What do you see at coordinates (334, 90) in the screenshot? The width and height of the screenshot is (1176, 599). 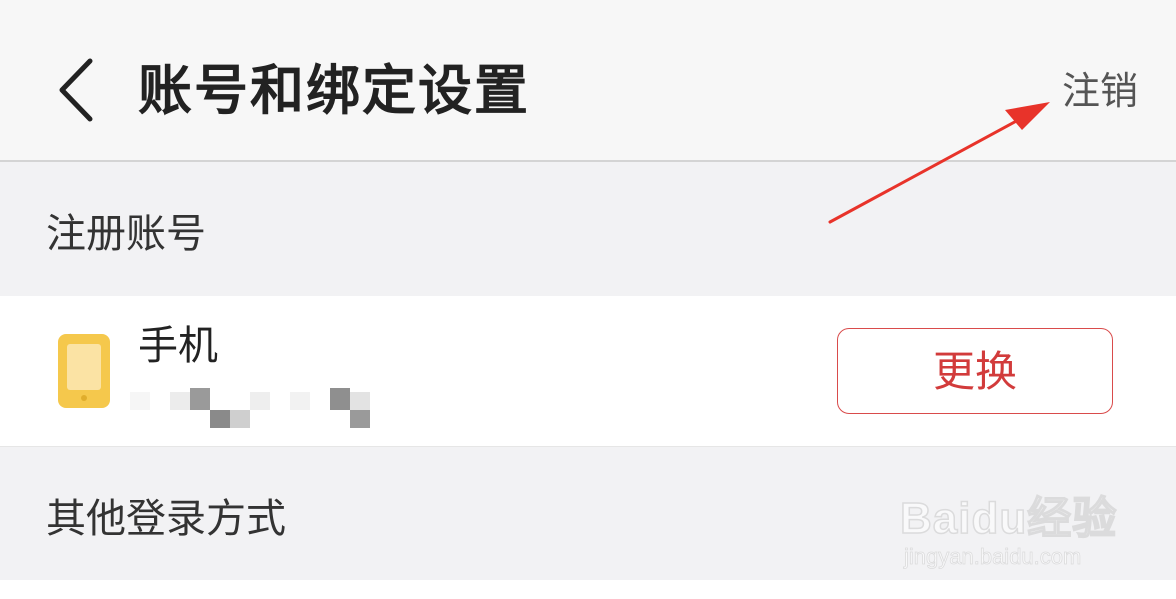 I see `page-title: 账号和绑定设置` at bounding box center [334, 90].